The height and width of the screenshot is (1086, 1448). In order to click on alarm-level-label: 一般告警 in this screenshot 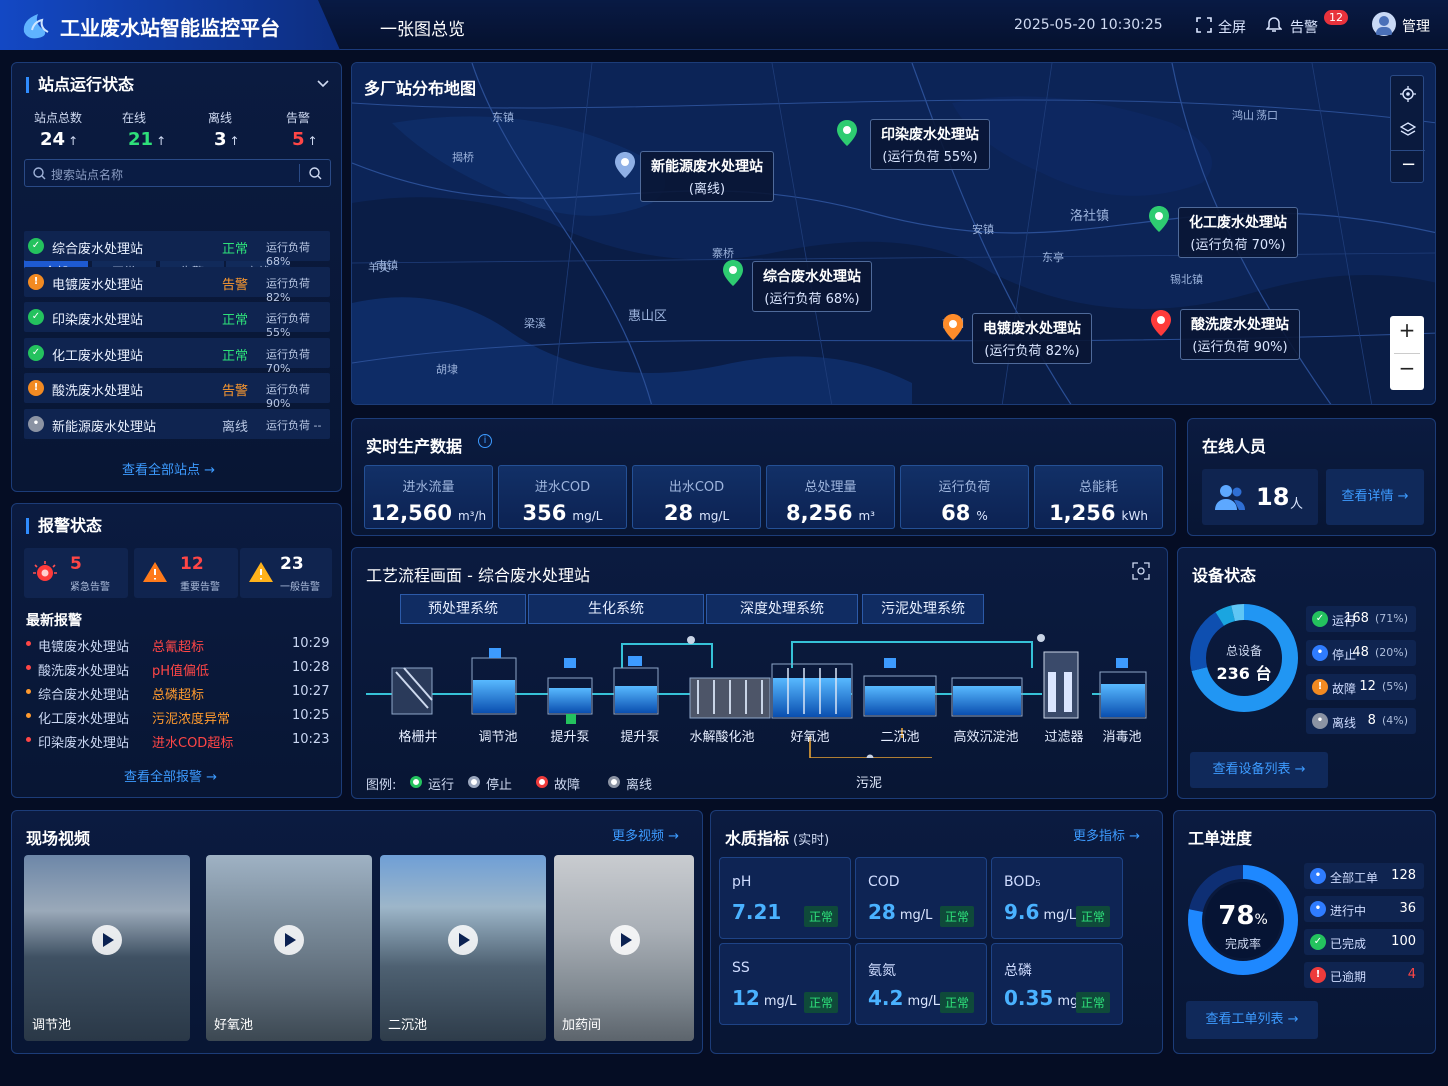, I will do `click(300, 587)`.